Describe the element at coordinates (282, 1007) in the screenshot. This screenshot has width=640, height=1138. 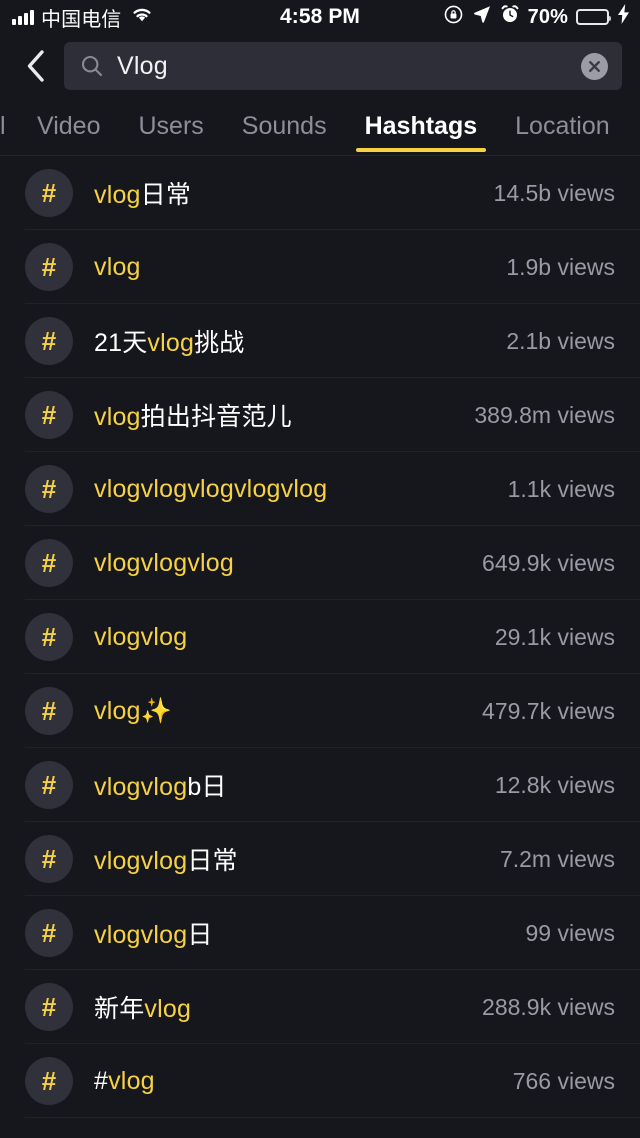
I see `hashtag-name: 新年vlog` at that location.